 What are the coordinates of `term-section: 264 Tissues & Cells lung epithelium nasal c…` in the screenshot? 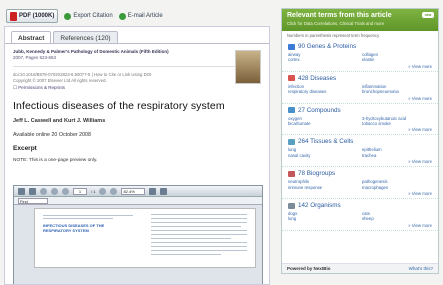 It's located at (360, 151).